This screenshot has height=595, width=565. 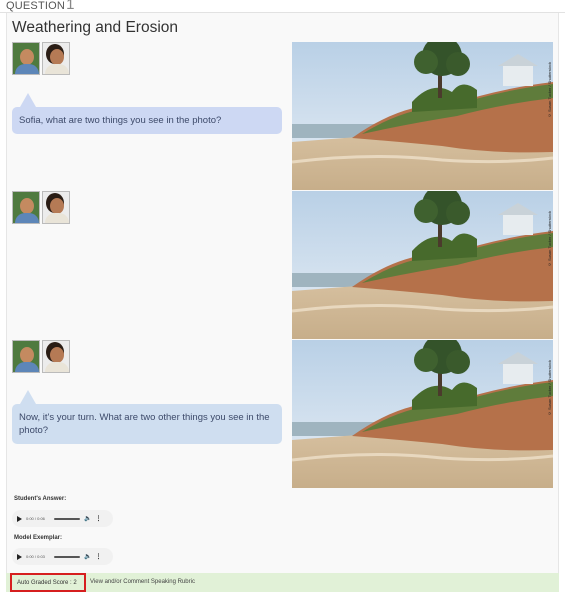 I want to click on model-exemplar-audio-player: 0:00 / 0:03 🔈 ⋮, so click(x=62, y=556).